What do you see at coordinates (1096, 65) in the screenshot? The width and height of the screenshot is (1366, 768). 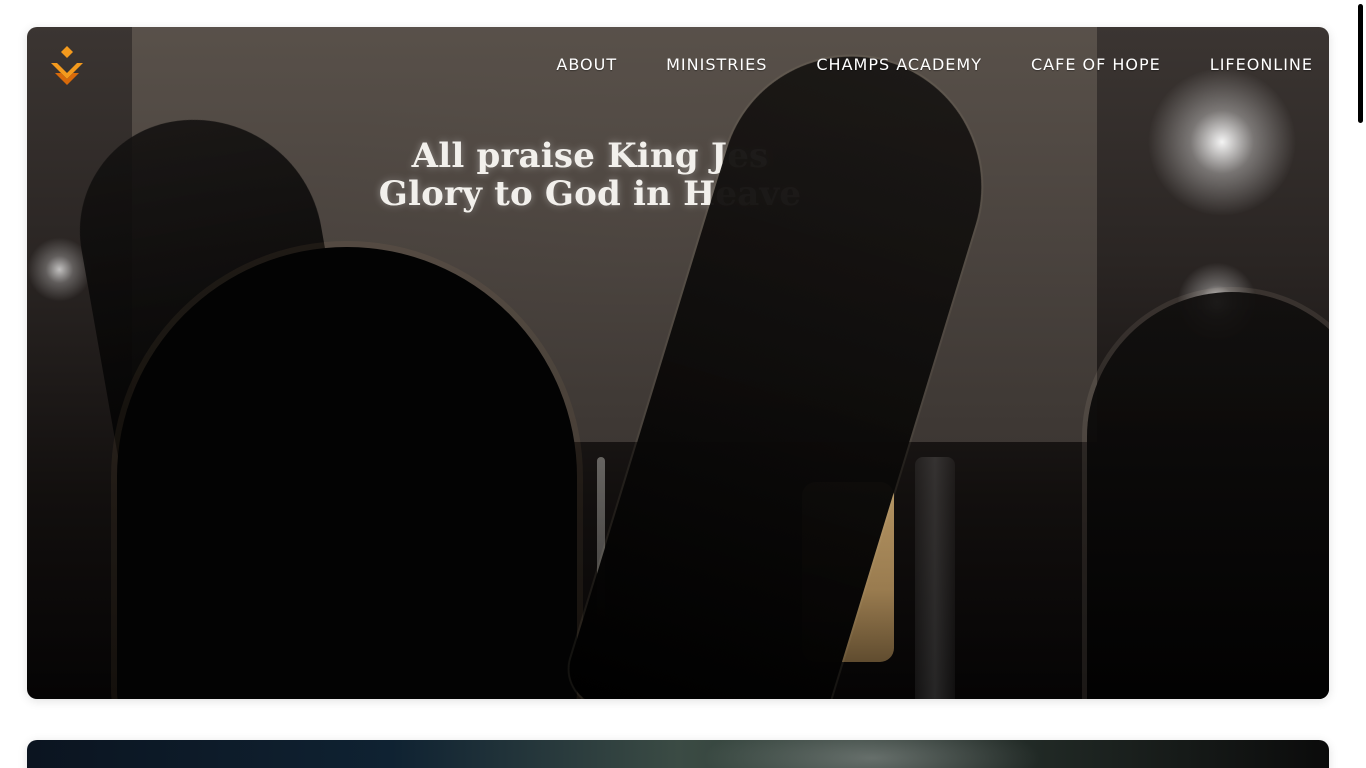 I see `nav-item-cafe-of-hope: CAFE OF HOPE` at bounding box center [1096, 65].